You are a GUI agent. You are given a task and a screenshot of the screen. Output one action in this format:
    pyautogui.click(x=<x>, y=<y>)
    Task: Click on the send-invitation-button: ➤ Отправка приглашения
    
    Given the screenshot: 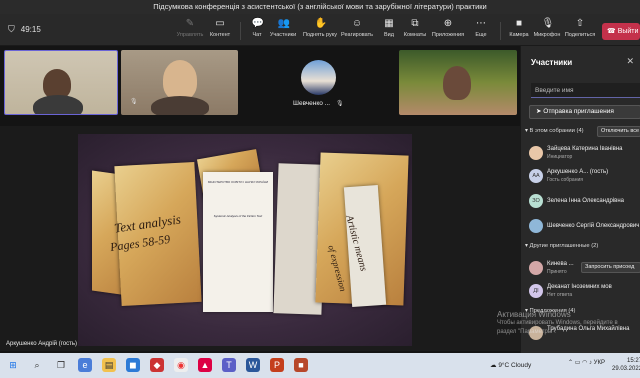 What is the action you would take?
    pyautogui.click(x=584, y=112)
    